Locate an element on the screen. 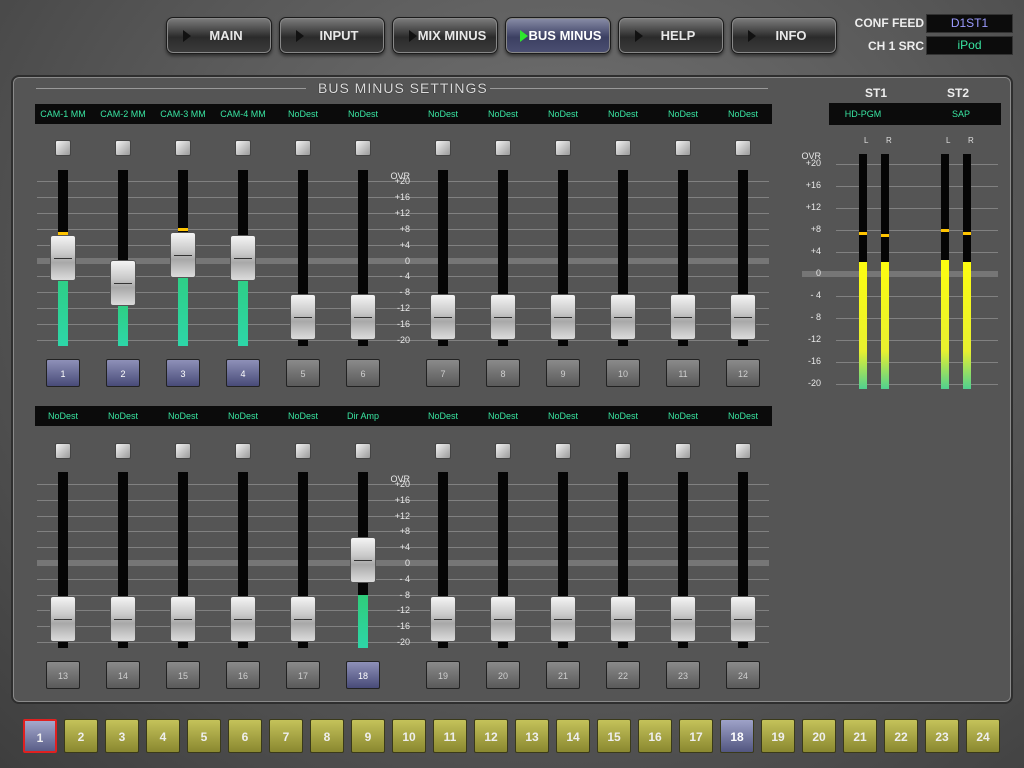 This screenshot has width=1024, height=768. channel-number-button: 10 is located at coordinates (623, 373).